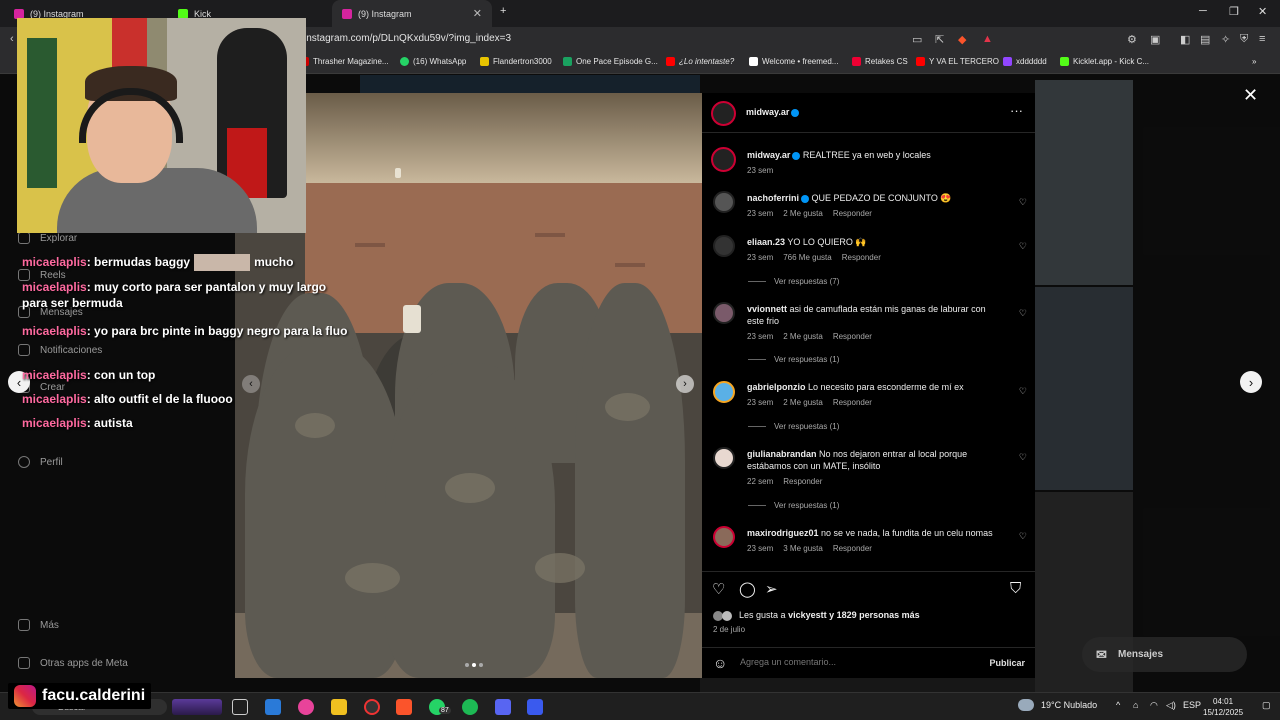 The height and width of the screenshot is (720, 1280). Describe the element at coordinates (1262, 39) in the screenshot. I see `menu-icon: ≡` at that location.